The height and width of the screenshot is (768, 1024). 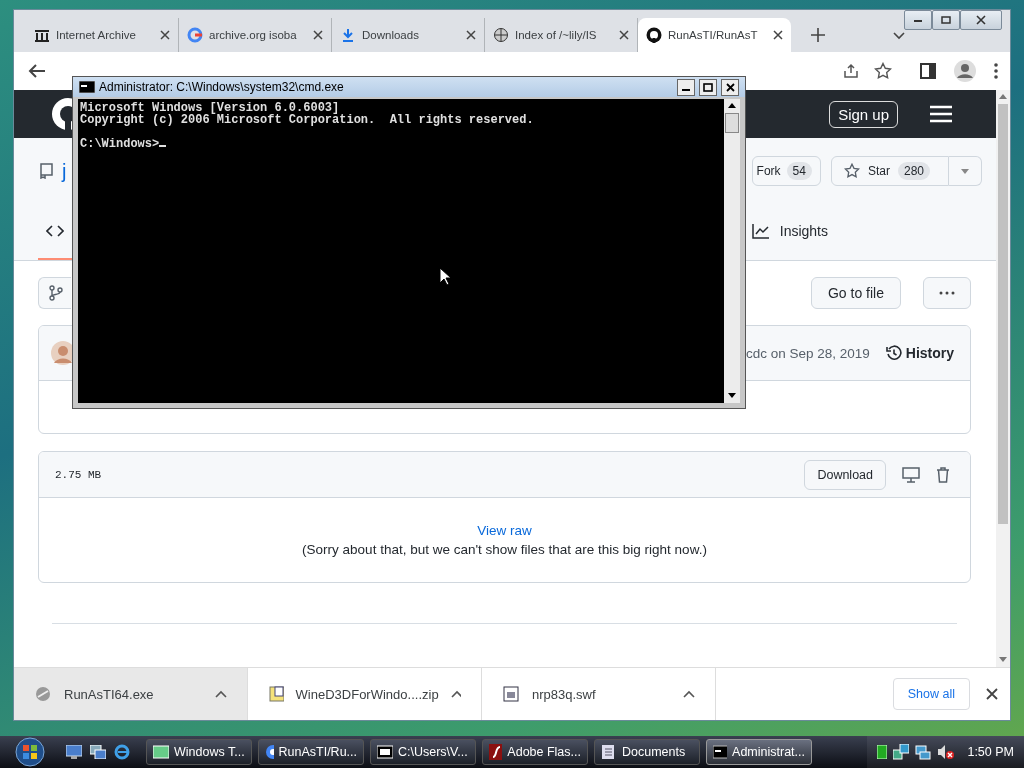 I want to click on program-icon, so click(x=43, y=694).